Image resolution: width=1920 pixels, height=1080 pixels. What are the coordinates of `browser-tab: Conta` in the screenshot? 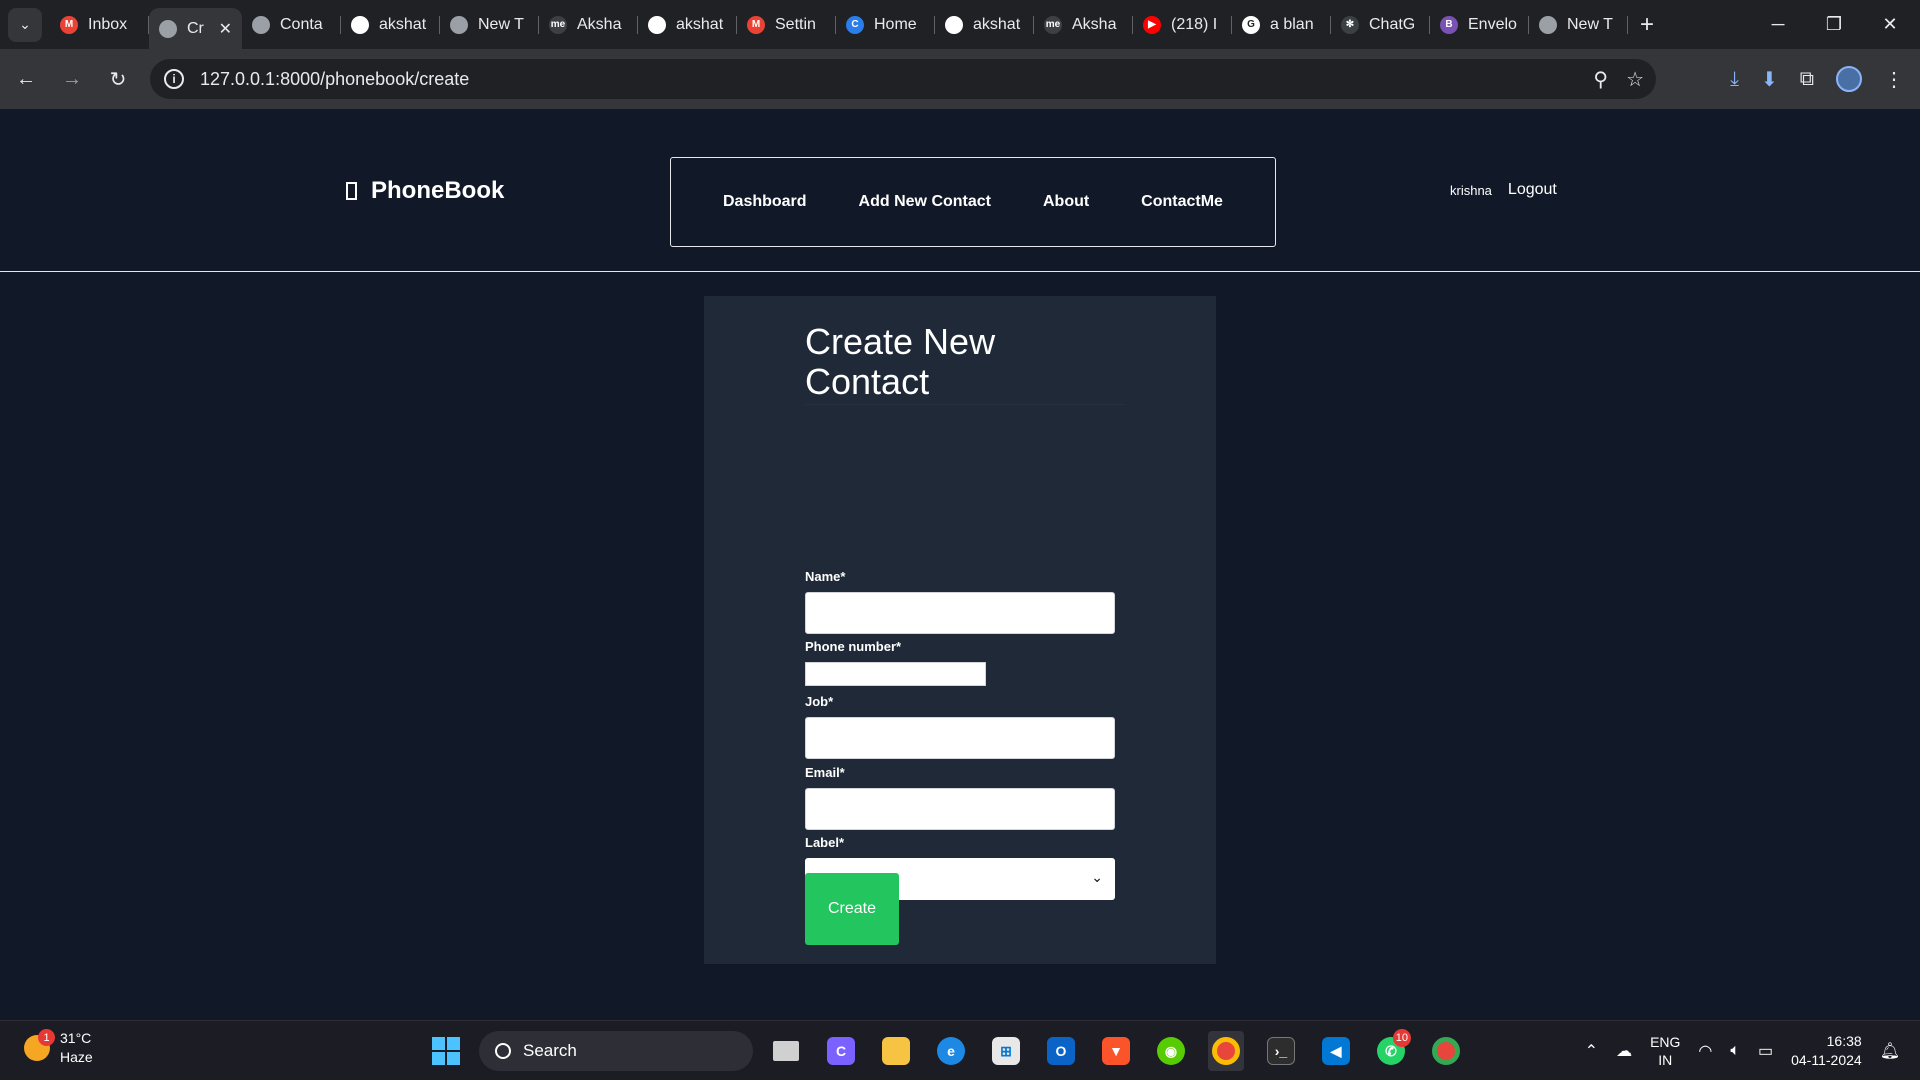 It's located at (291, 24).